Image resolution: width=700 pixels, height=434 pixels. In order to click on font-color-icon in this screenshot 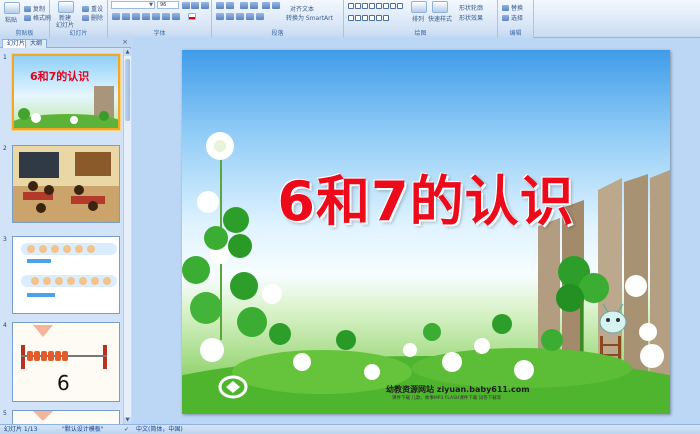, I will do `click(192, 16)`.